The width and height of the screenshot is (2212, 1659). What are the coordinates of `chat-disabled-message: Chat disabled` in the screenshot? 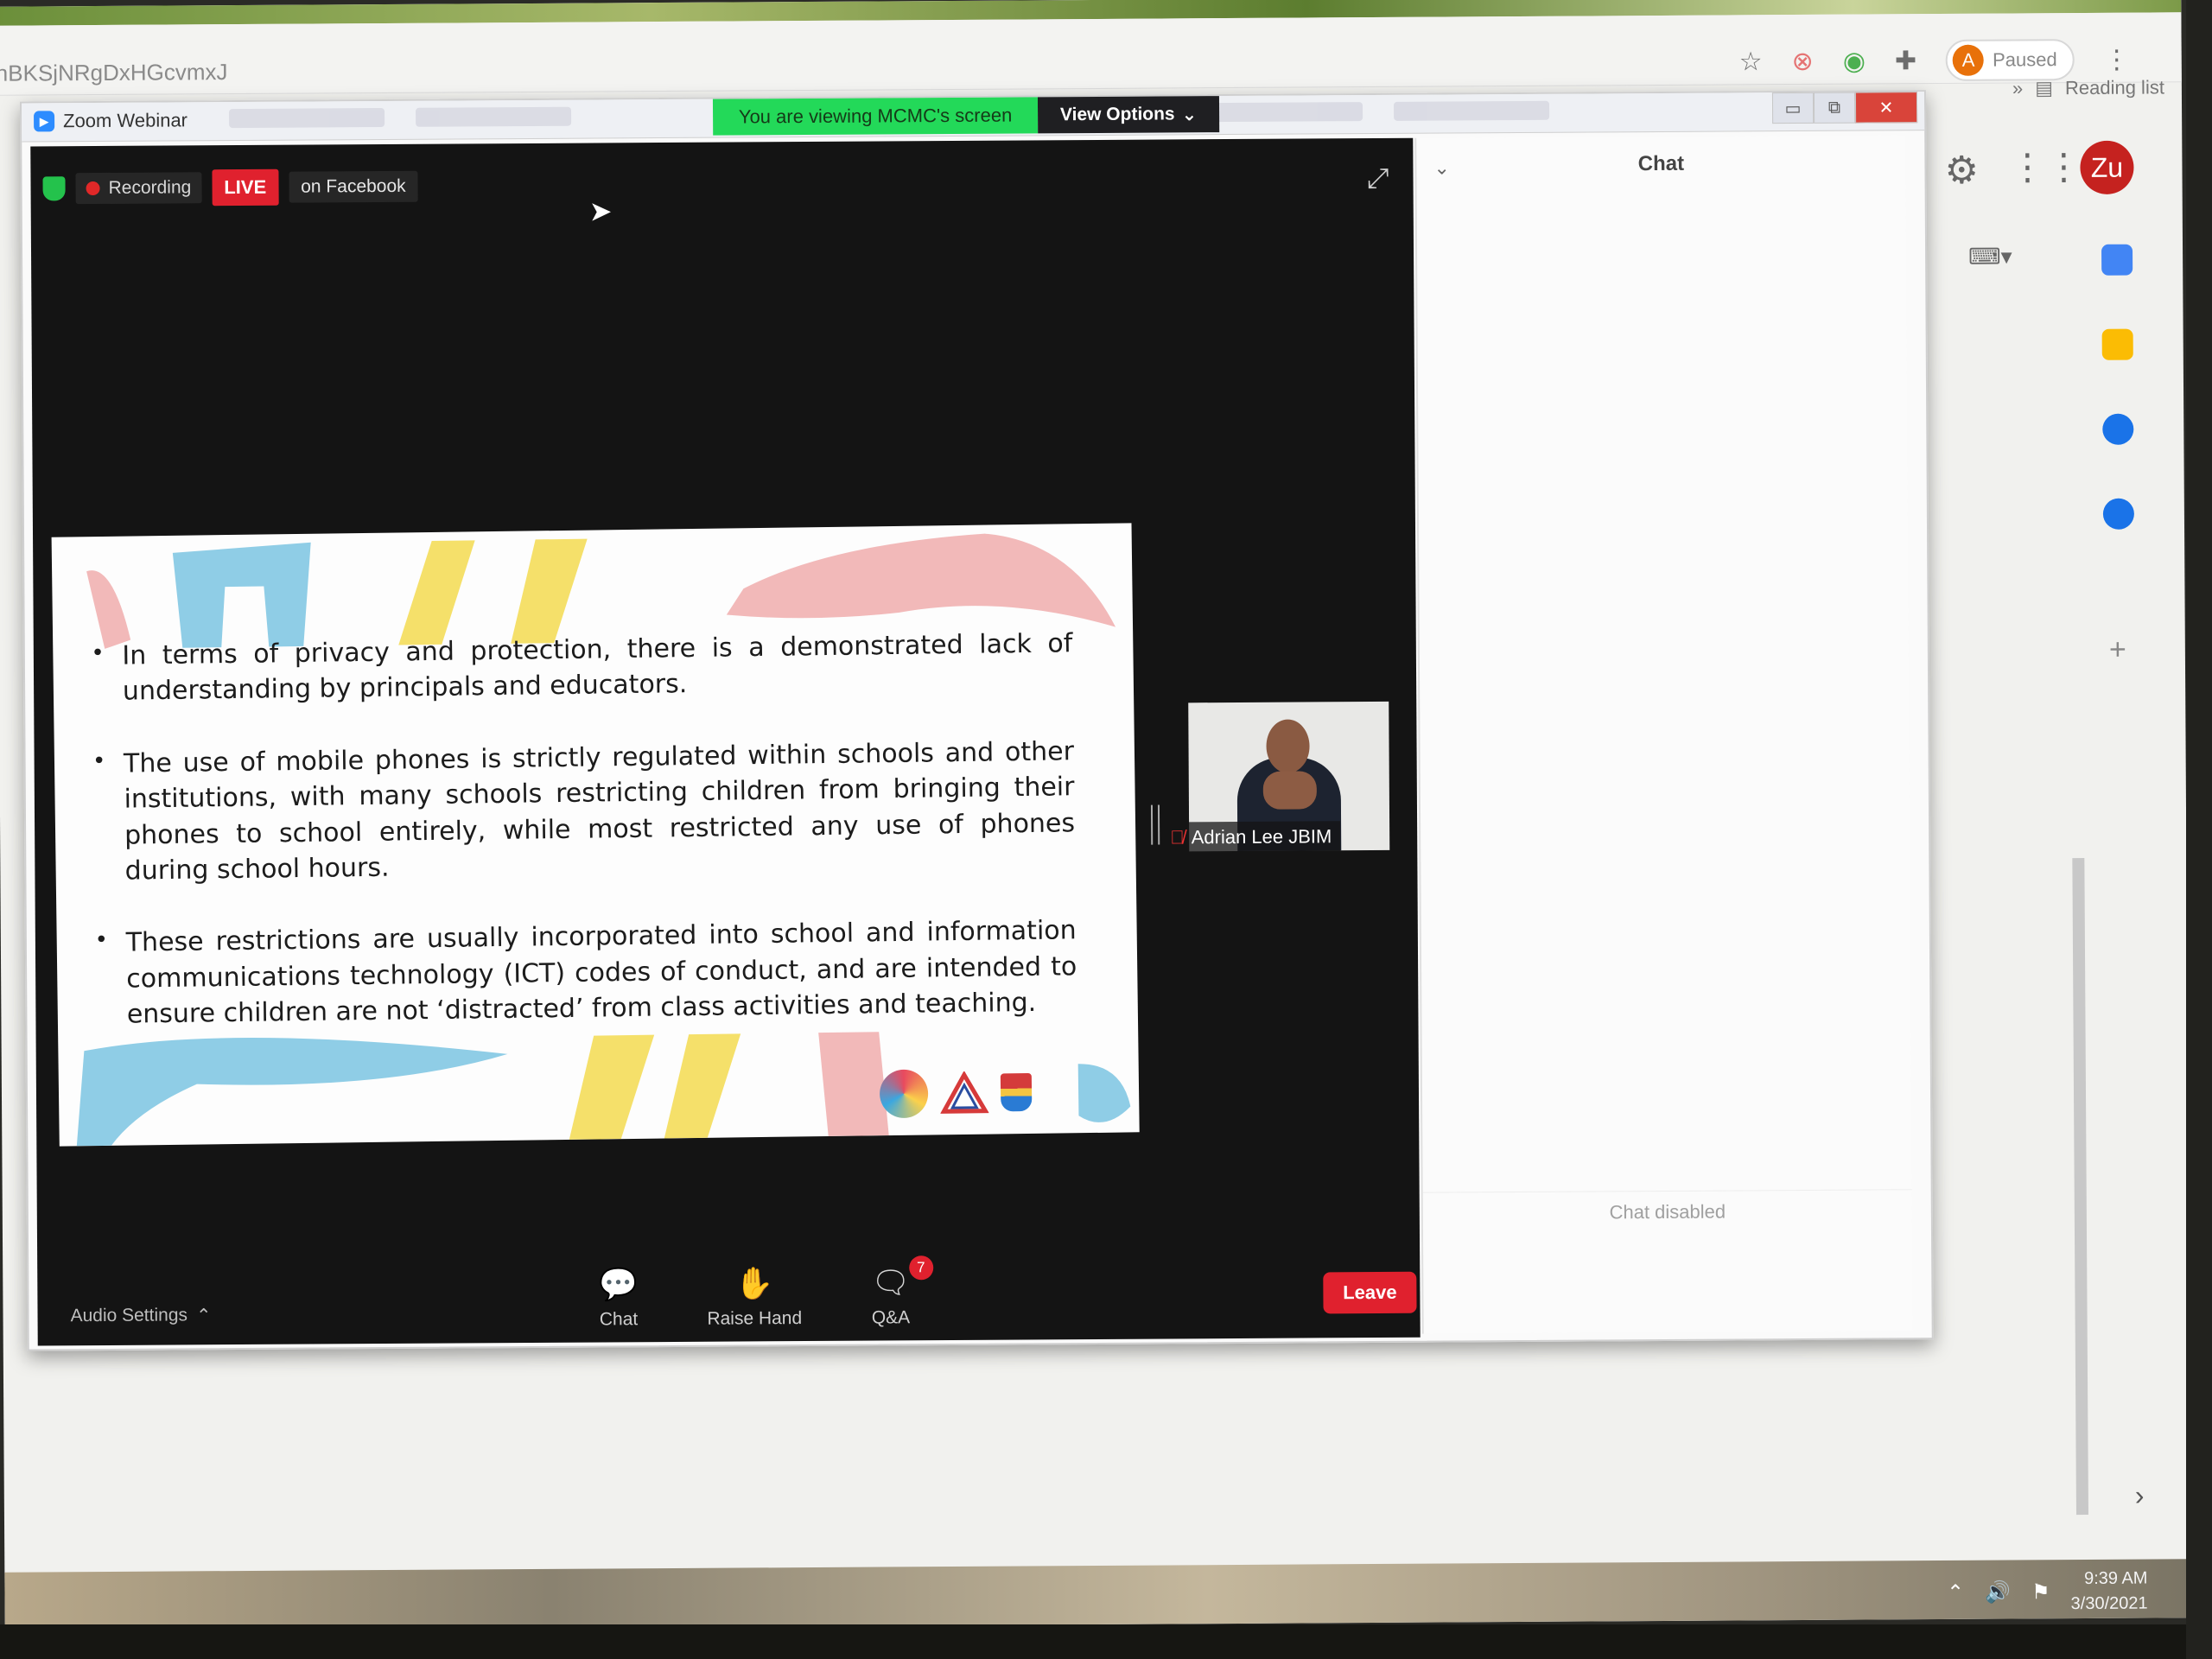 It's located at (1667, 1212).